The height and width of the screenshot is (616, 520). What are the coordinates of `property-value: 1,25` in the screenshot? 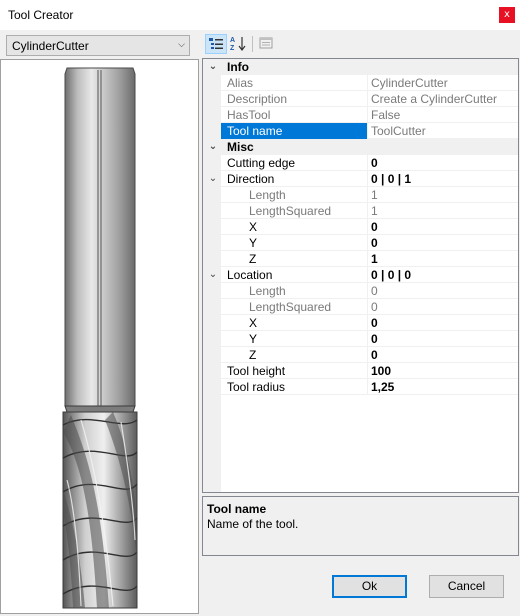 It's located at (442, 387).